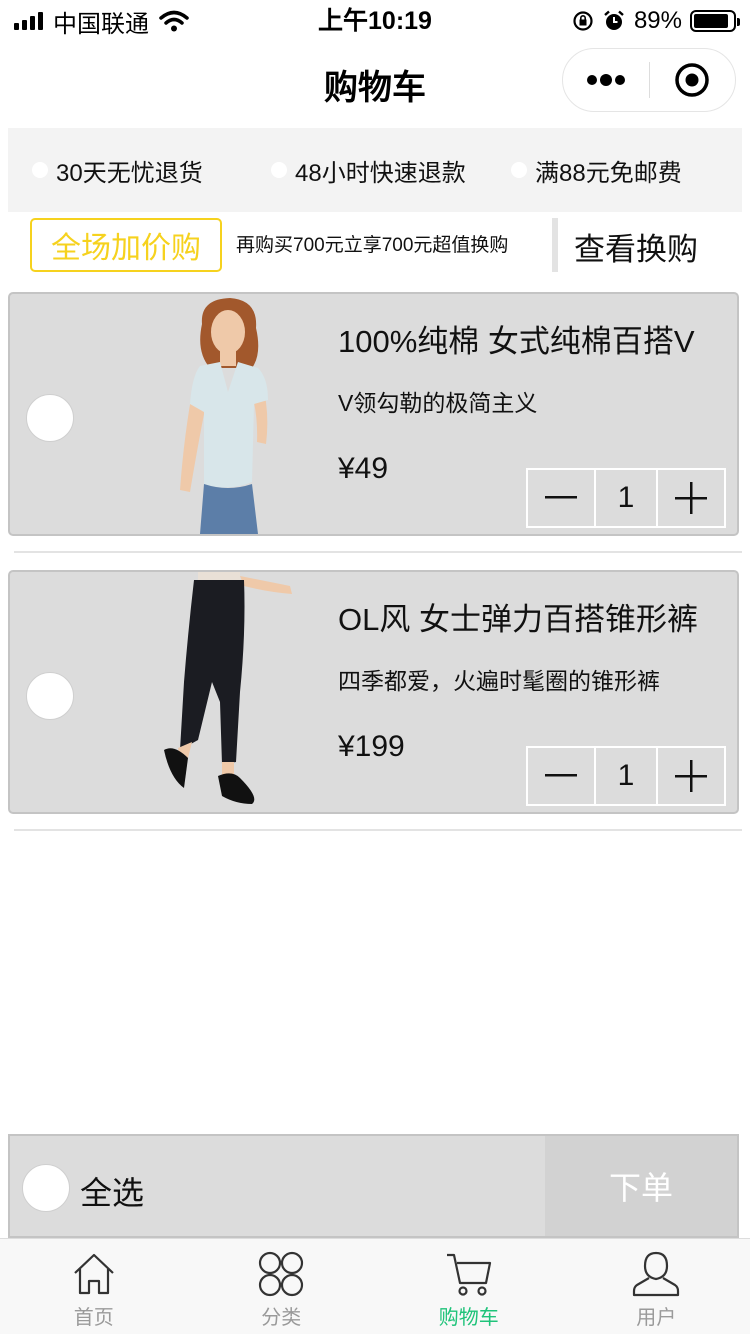 The image size is (750, 1334). What do you see at coordinates (363, 468) in the screenshot?
I see `item-price: ¥49` at bounding box center [363, 468].